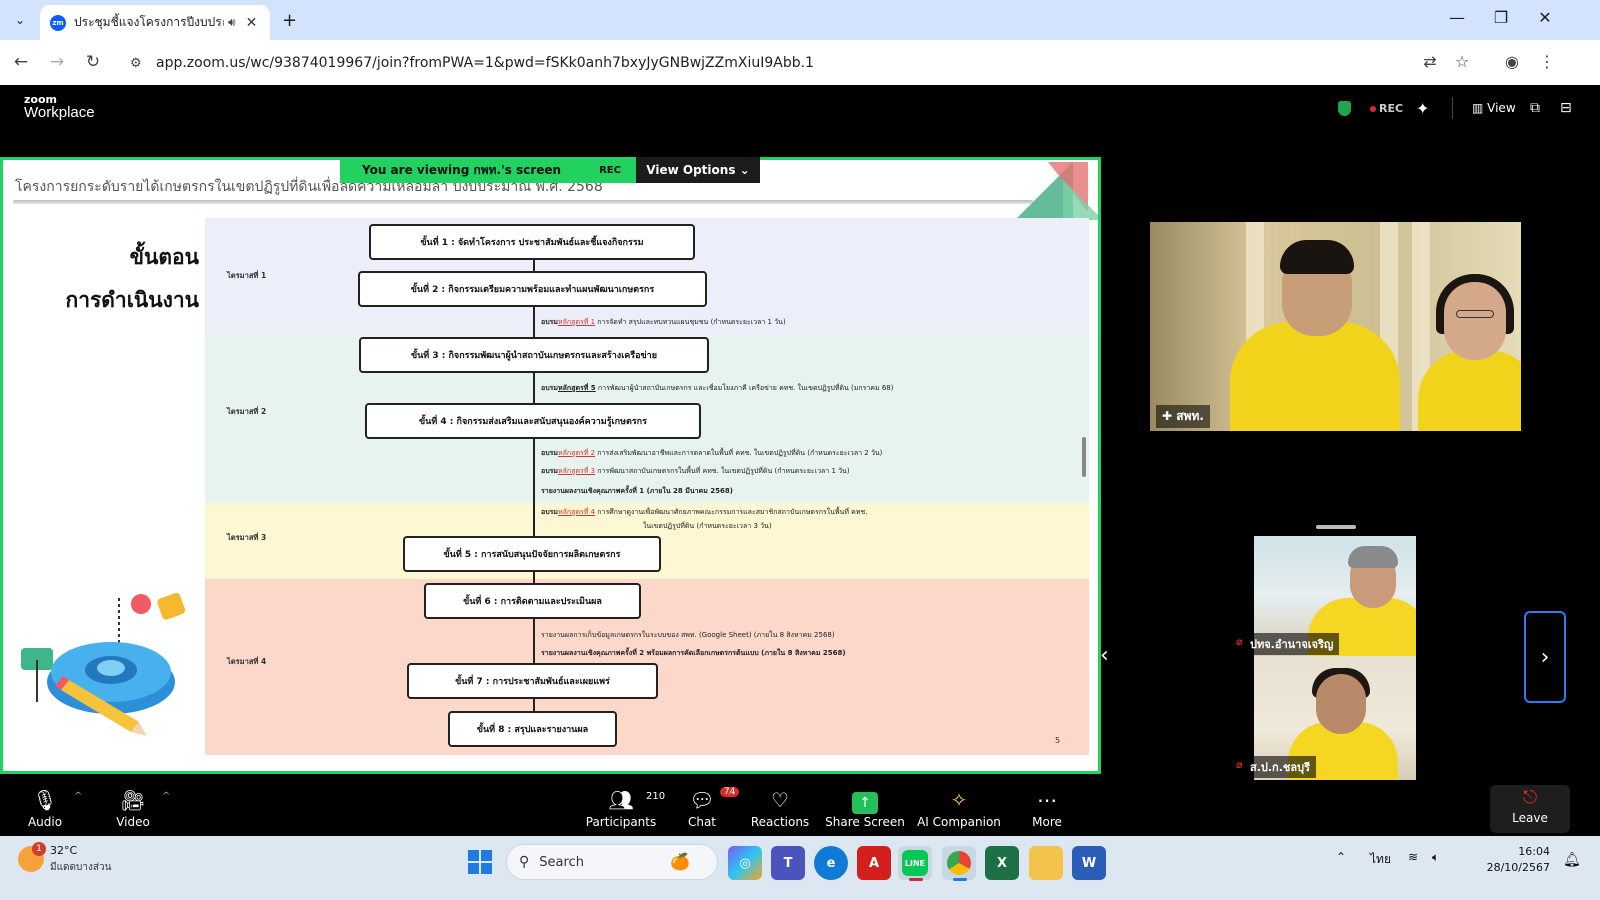 The height and width of the screenshot is (900, 1600). I want to click on chrome-app-icon, so click(959, 863).